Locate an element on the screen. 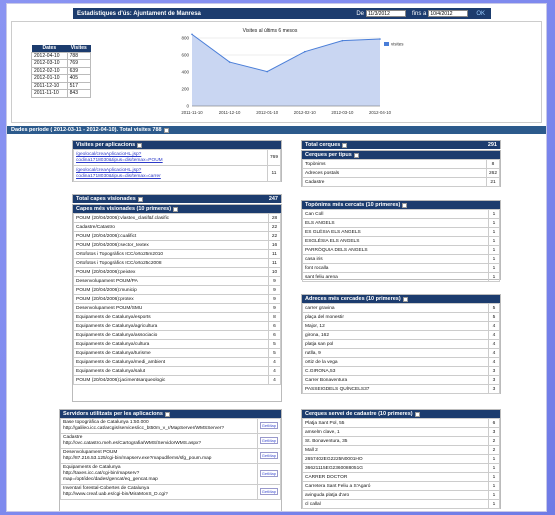 The image size is (555, 515). visits-cell: 405 is located at coordinates (79, 78).